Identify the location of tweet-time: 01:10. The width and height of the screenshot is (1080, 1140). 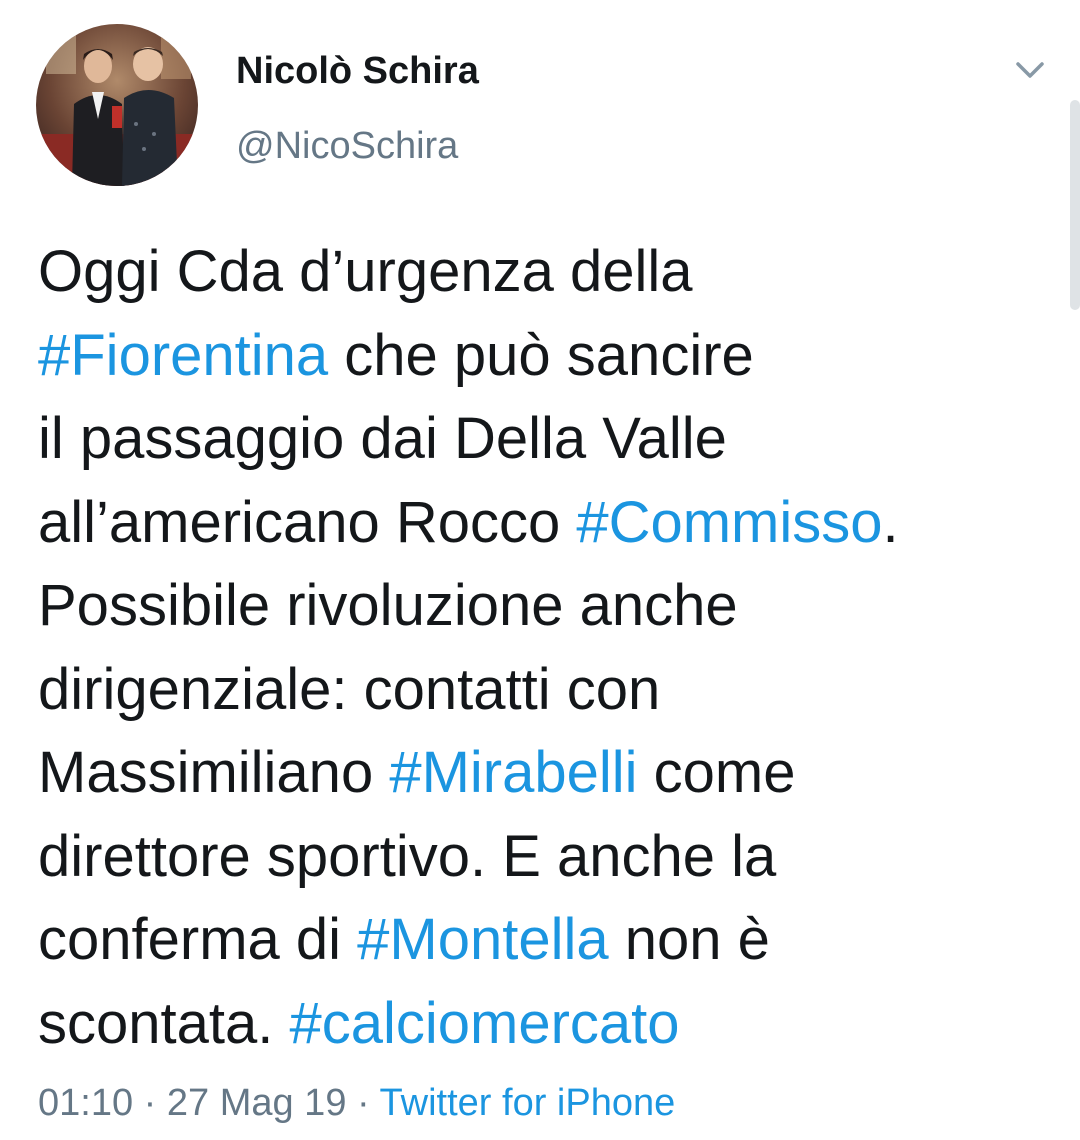
(86, 1103).